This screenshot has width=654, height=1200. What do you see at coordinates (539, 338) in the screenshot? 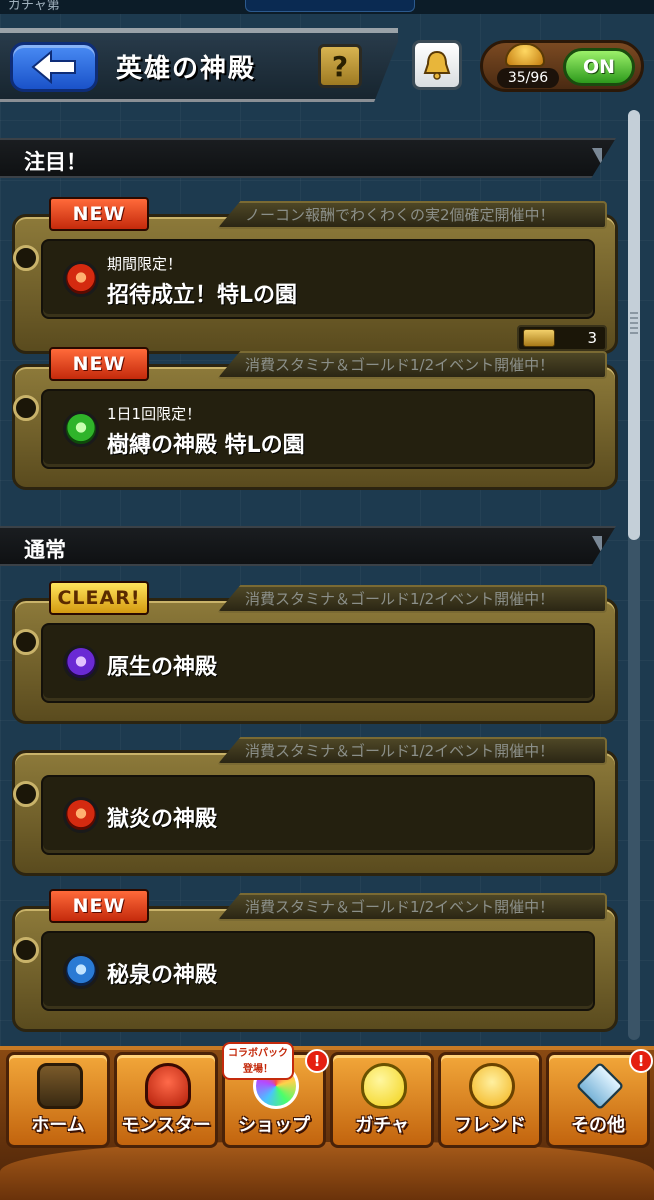
I see `ticket-icon` at bounding box center [539, 338].